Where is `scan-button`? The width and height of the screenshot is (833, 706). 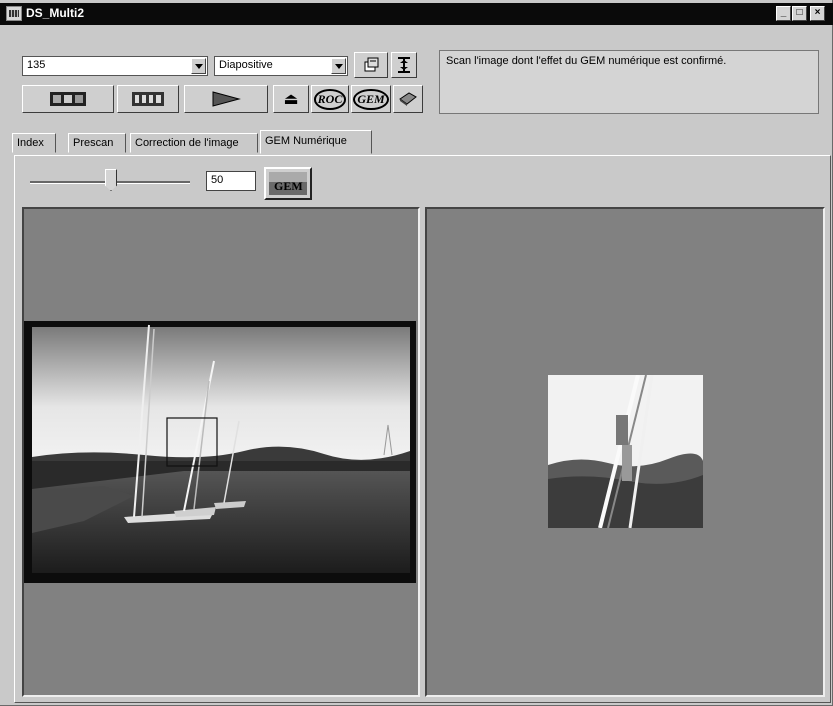 scan-button is located at coordinates (226, 99).